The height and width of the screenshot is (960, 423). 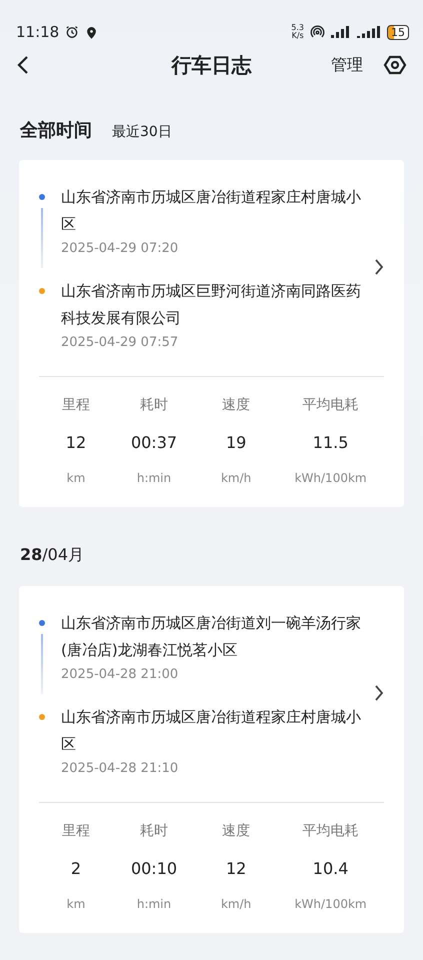 What do you see at coordinates (212, 65) in the screenshot?
I see `page-title: 行车日志` at bounding box center [212, 65].